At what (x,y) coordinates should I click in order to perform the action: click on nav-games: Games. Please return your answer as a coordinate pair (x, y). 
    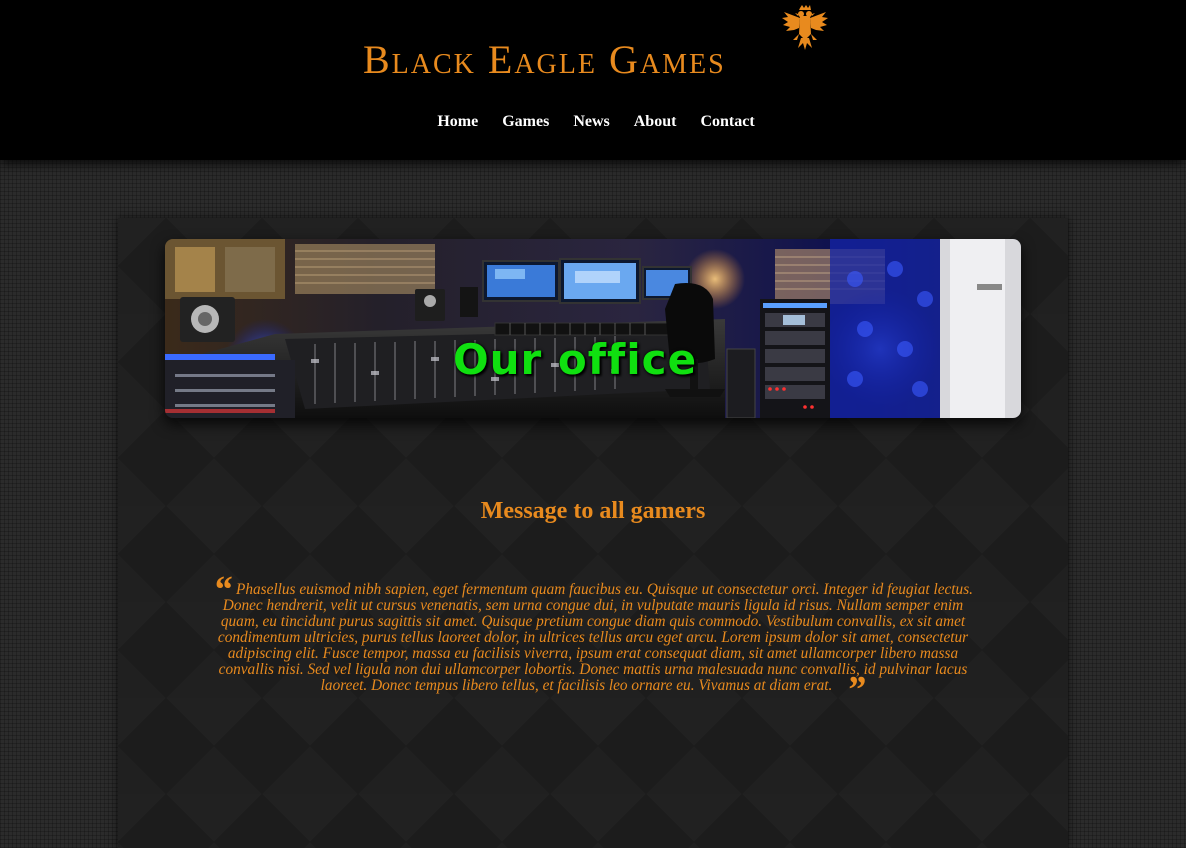
    Looking at the image, I should click on (525, 122).